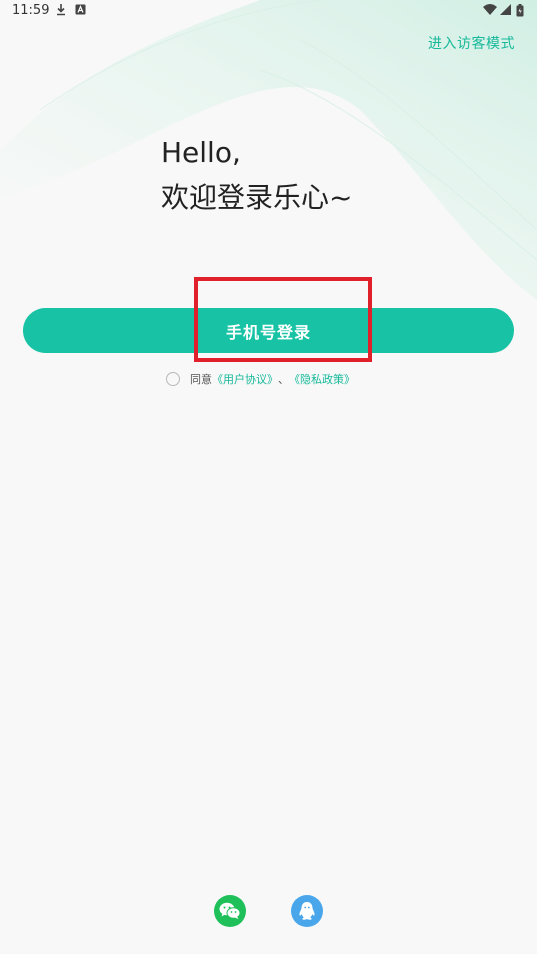 This screenshot has height=954, width=537. I want to click on wifi-icon, so click(490, 9).